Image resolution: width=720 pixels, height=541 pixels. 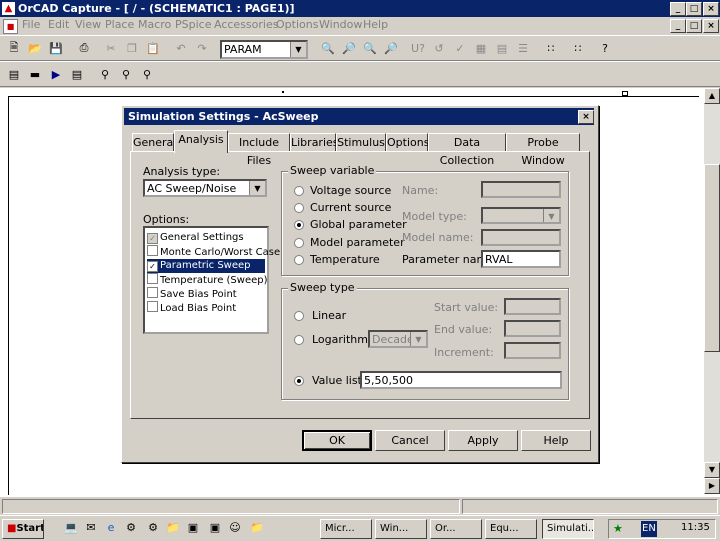 What do you see at coordinates (206, 266) in the screenshot?
I see `option-parametric-sweep: ✓ Parametric Sweep` at bounding box center [206, 266].